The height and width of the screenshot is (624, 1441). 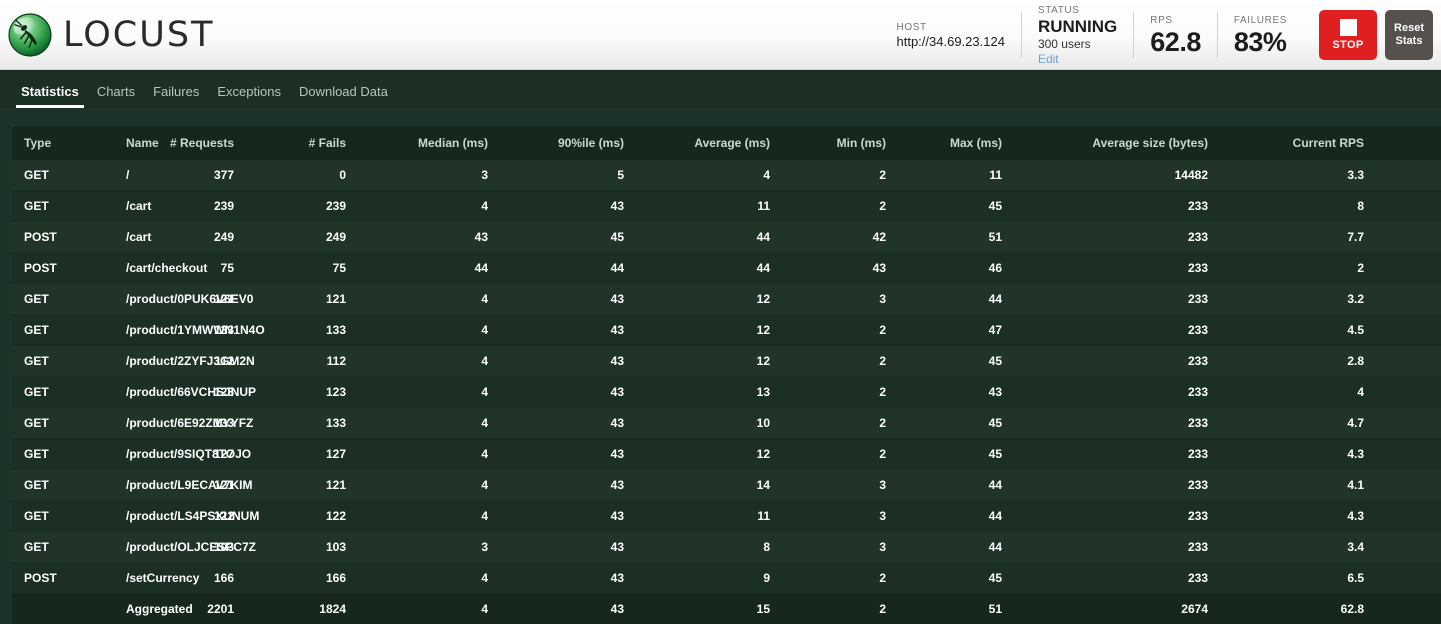 What do you see at coordinates (116, 96) in the screenshot?
I see `tab-charts: Charts` at bounding box center [116, 96].